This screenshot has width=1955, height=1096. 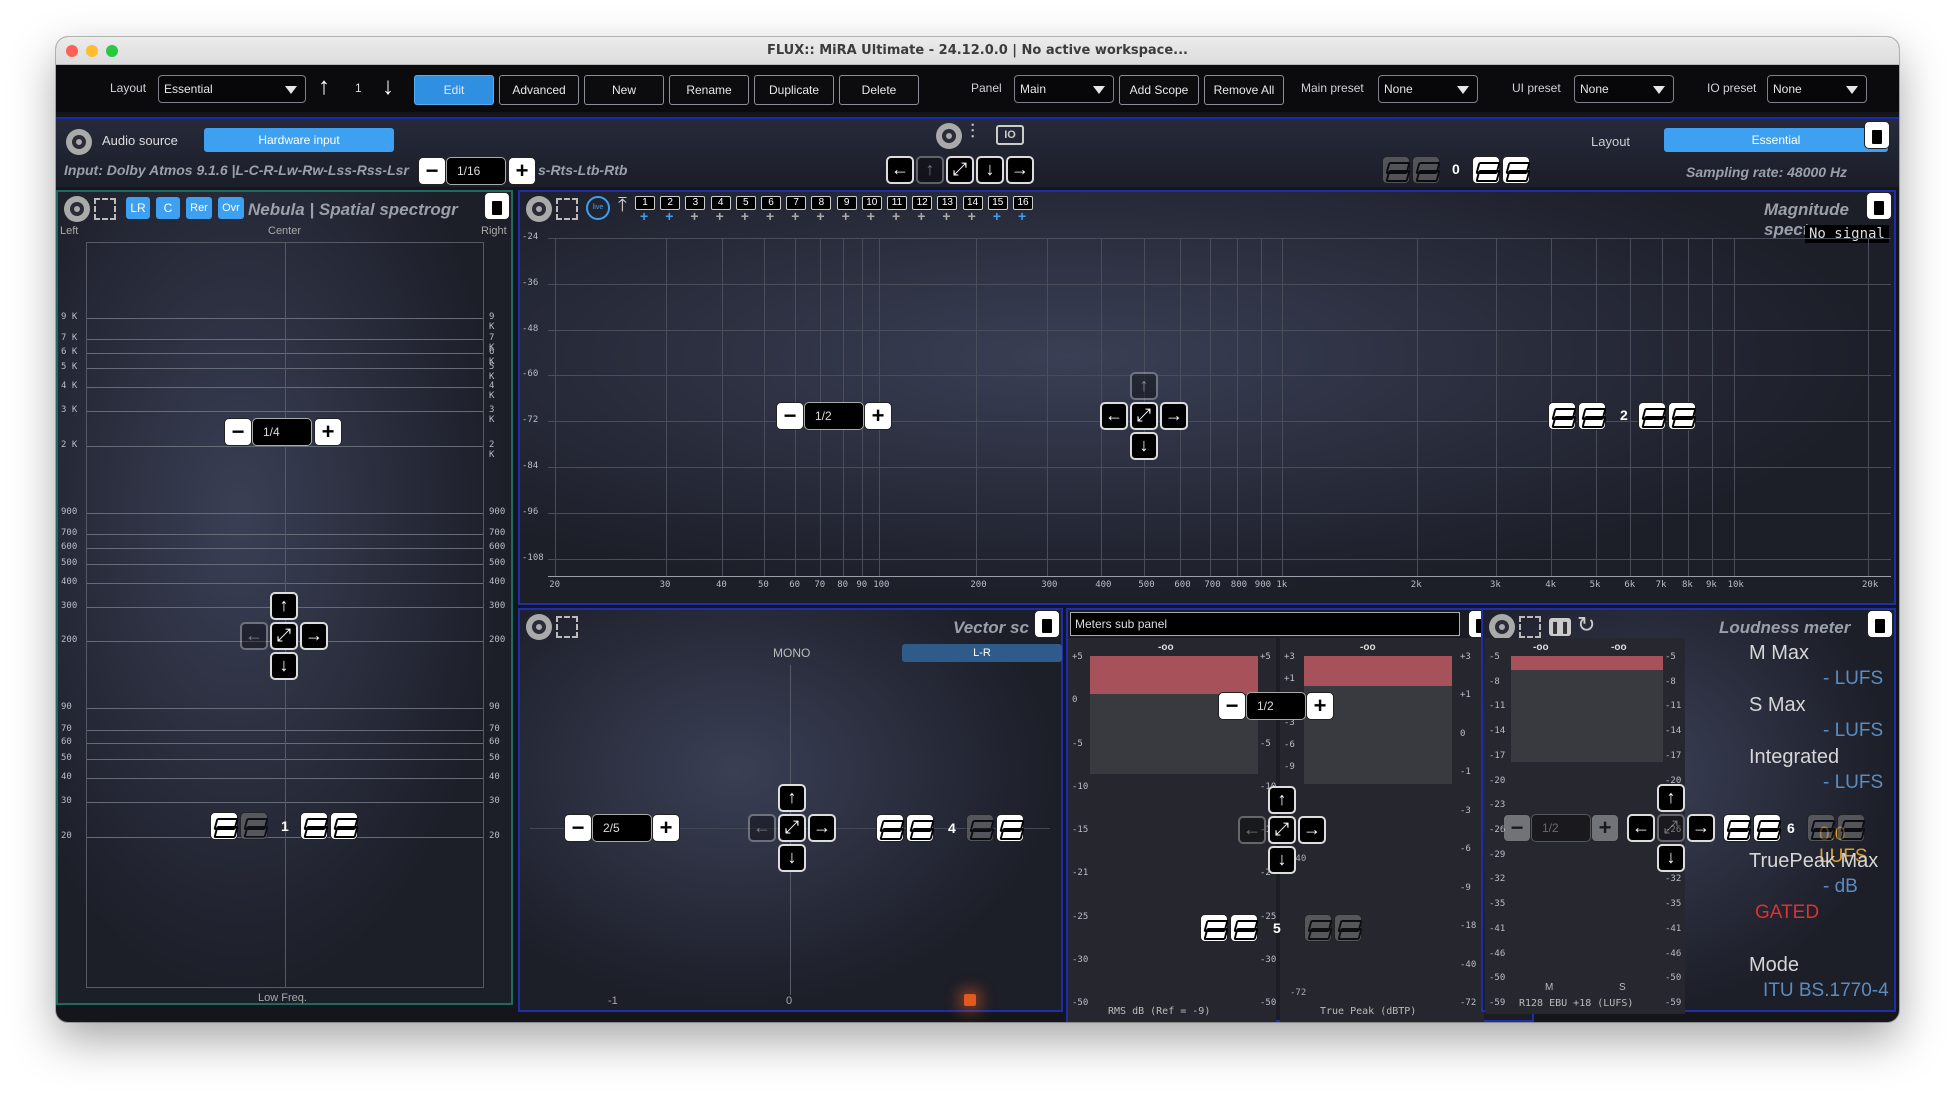 I want to click on division-field: 2/5, so click(x=622, y=828).